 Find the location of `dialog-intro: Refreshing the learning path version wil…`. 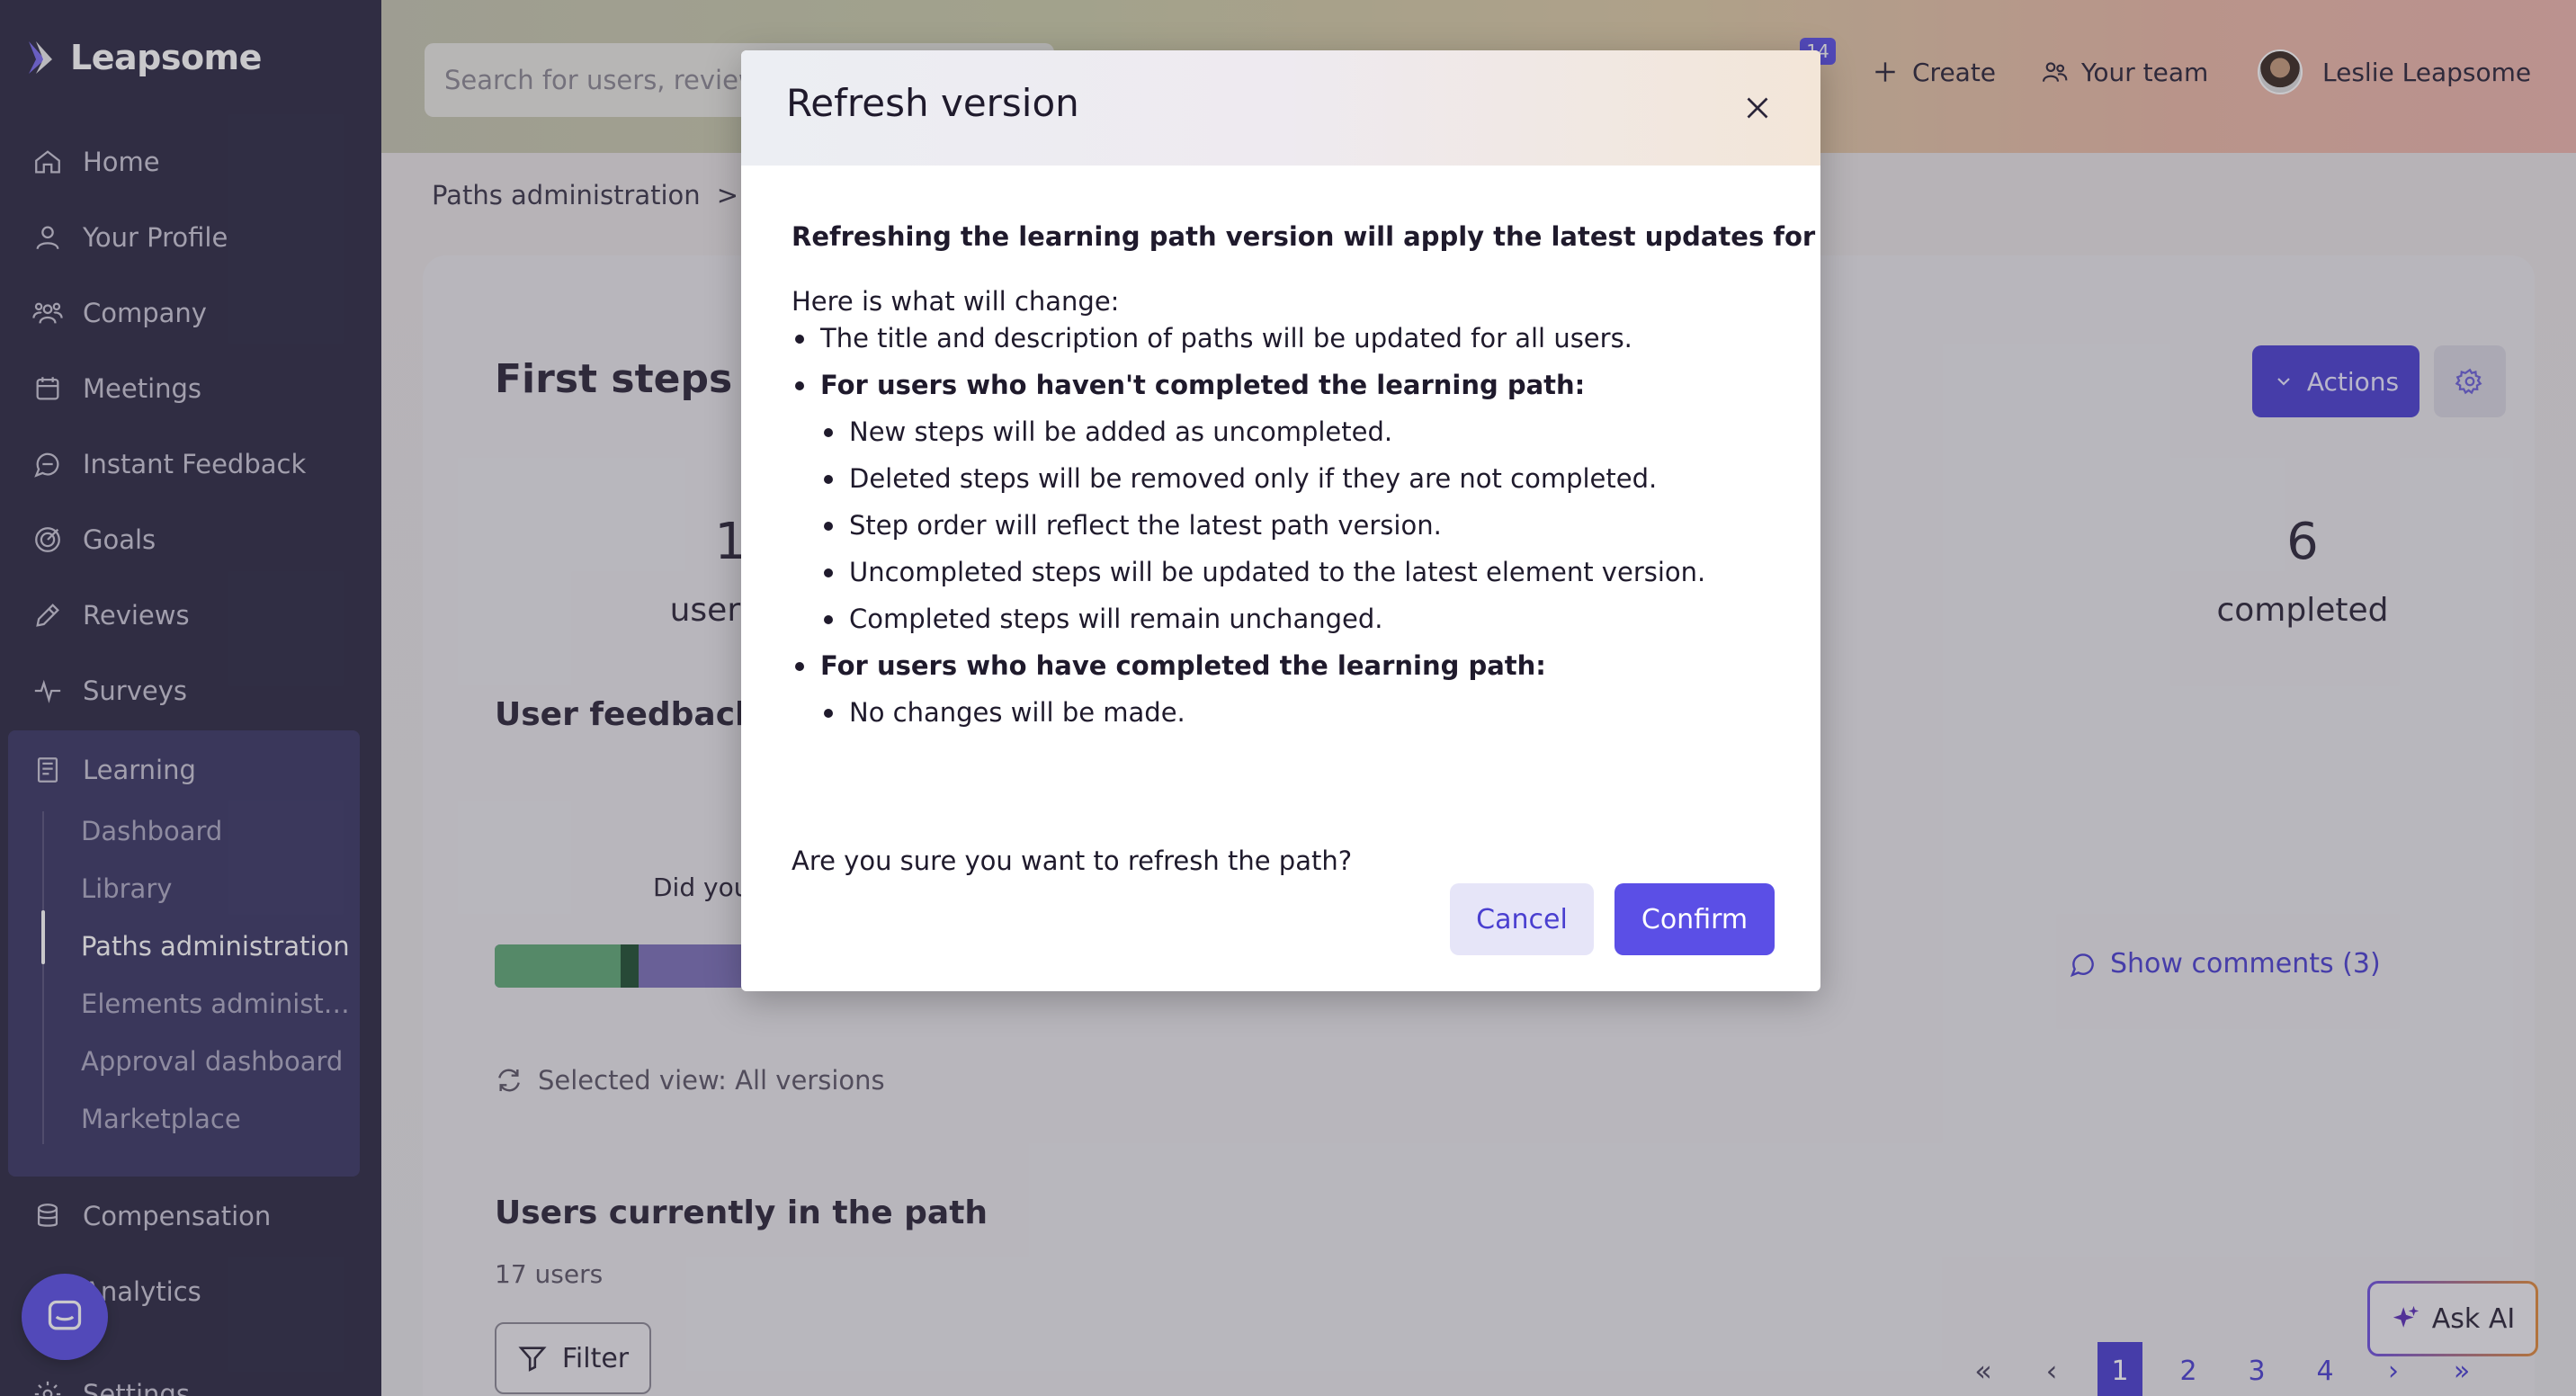

dialog-intro: Refreshing the learning path version wil… is located at coordinates (1306, 236).